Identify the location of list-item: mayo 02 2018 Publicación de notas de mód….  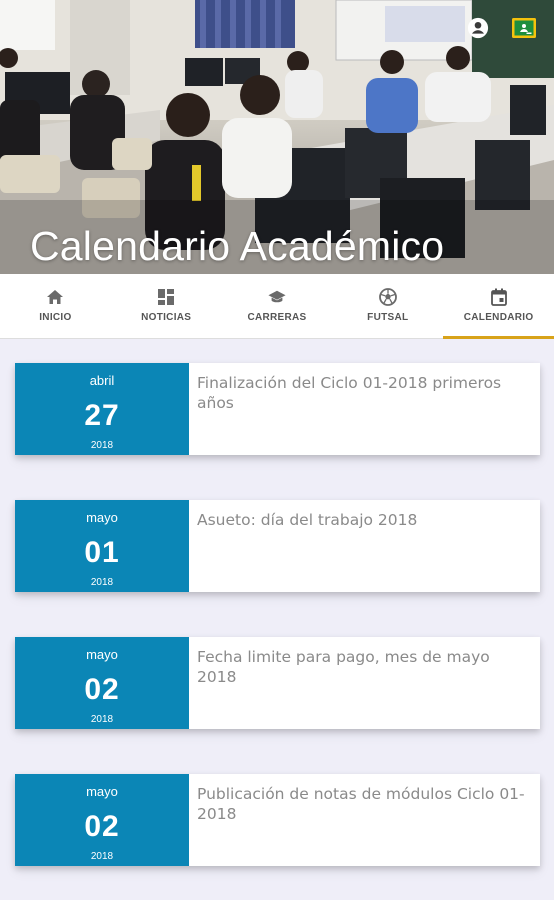
(277, 820).